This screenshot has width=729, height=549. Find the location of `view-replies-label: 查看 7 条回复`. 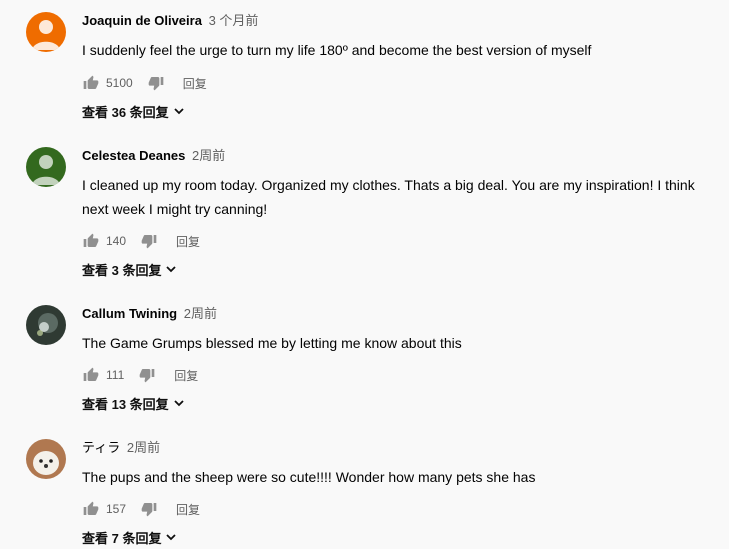

view-replies-label: 查看 7 条回复 is located at coordinates (122, 538).